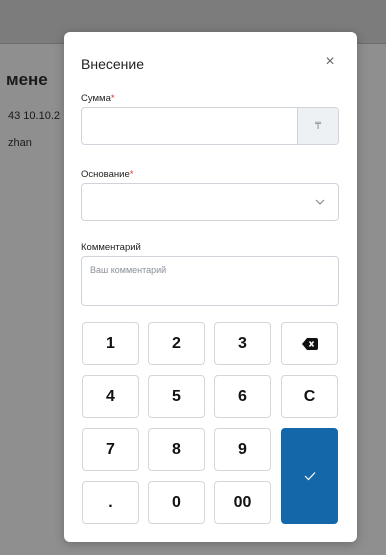  Describe the element at coordinates (242, 343) in the screenshot. I see `key-3: 3` at that location.